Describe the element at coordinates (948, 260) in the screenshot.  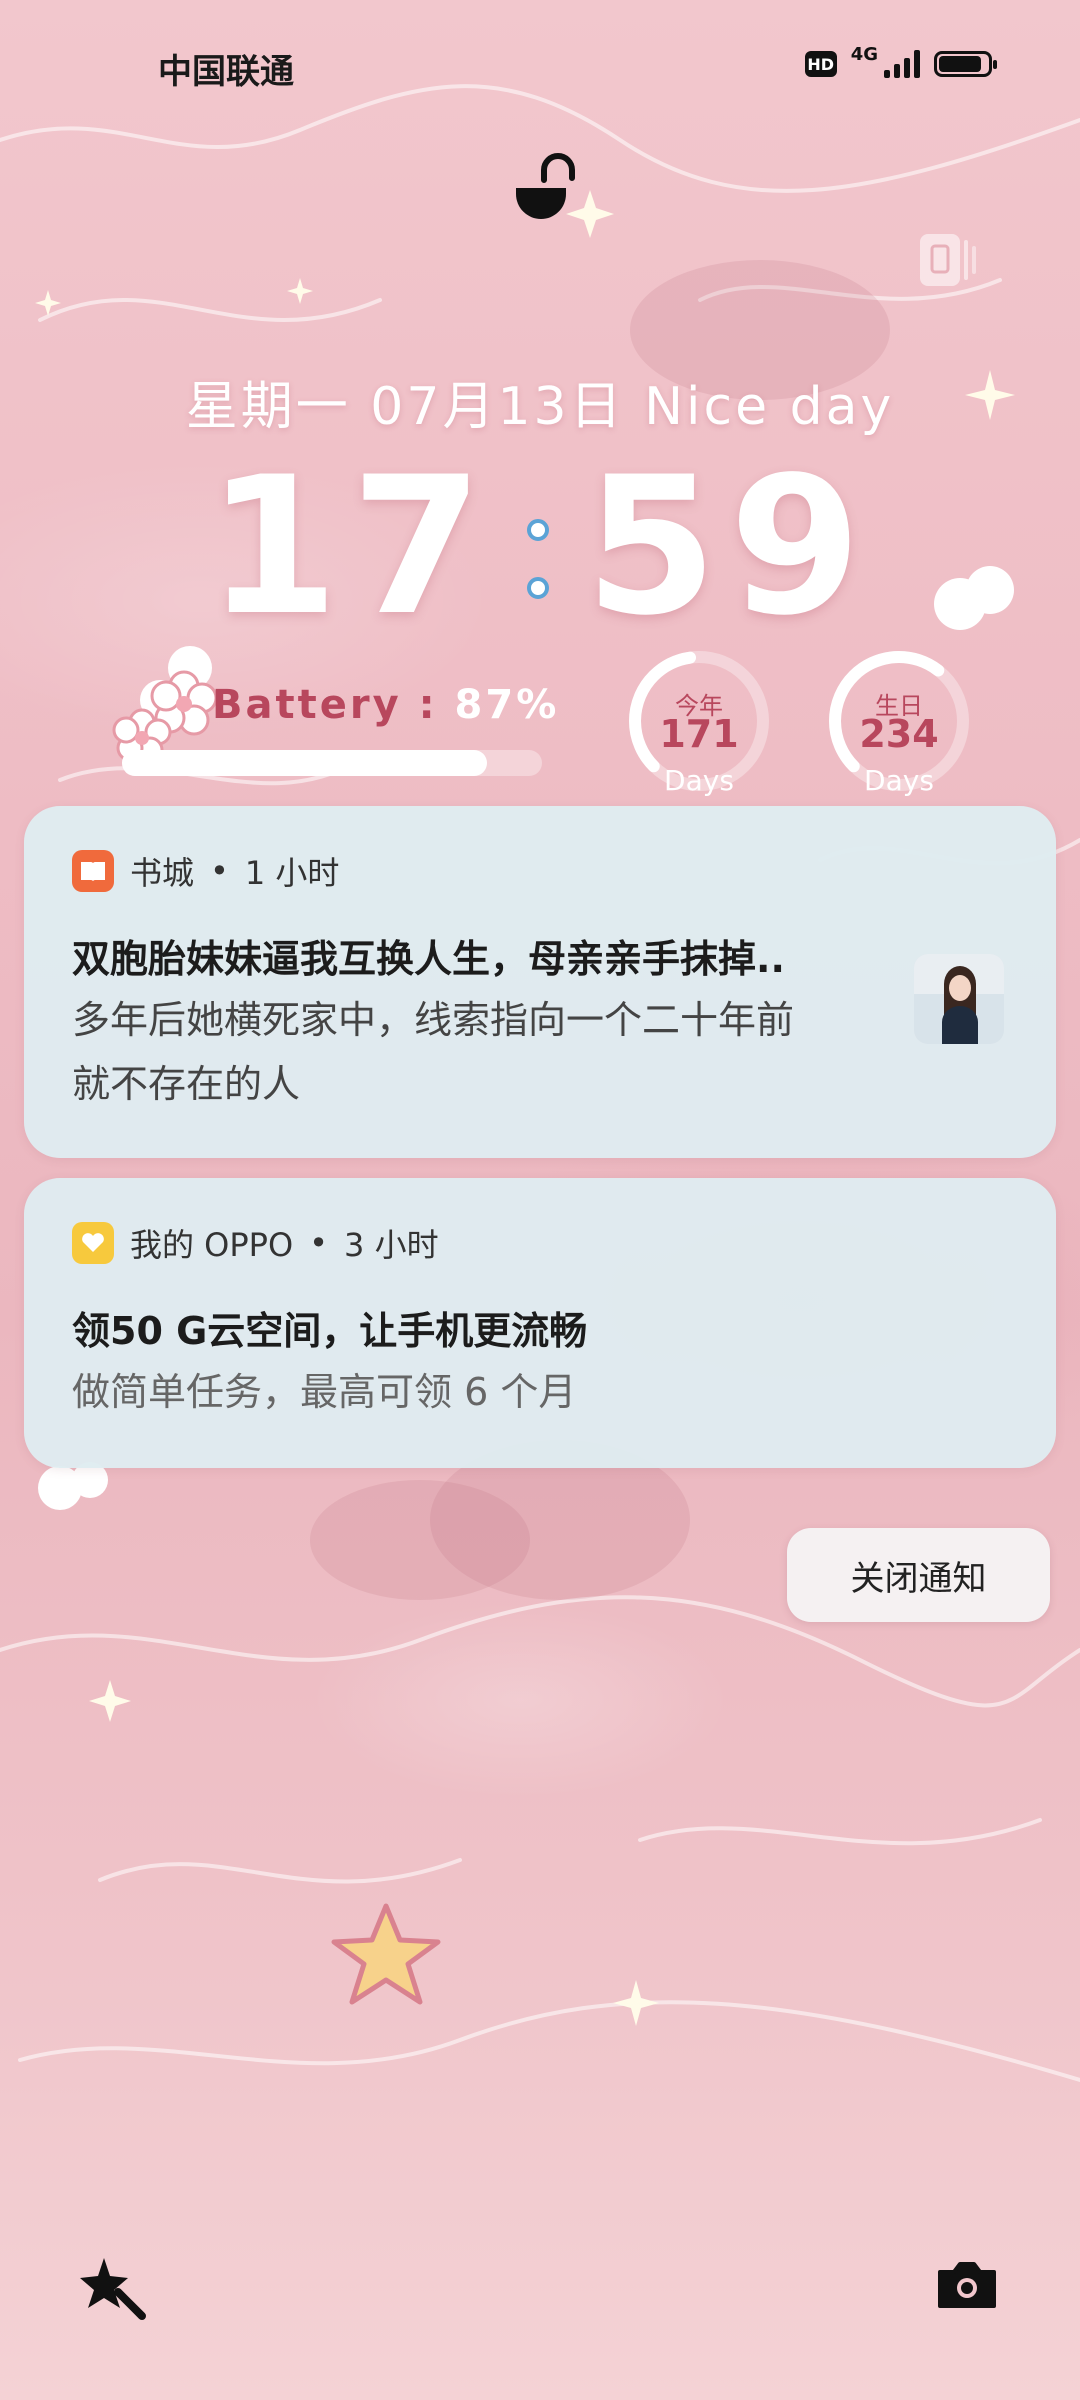
I see `widget-switch-icon` at that location.